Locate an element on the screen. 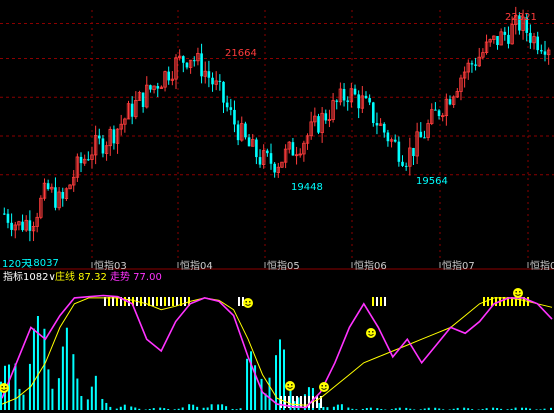  price-annotation: 19448 is located at coordinates (307, 187).